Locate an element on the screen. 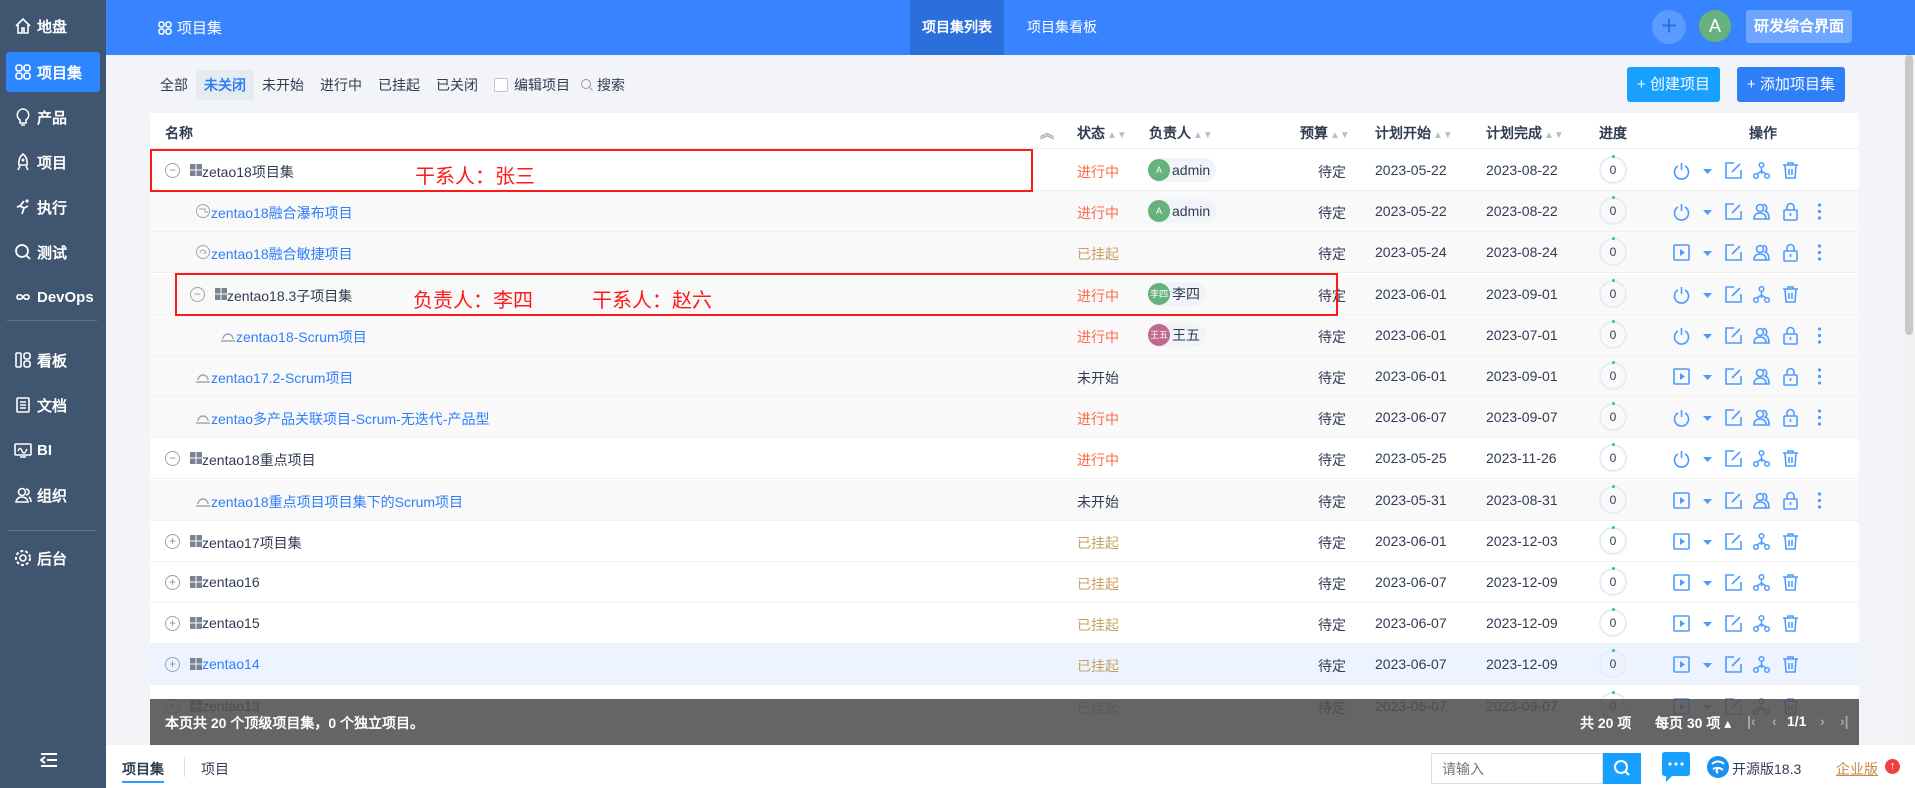 Image resolution: width=1915 pixels, height=788 pixels. first-page-icon: |‹ is located at coordinates (1751, 721).